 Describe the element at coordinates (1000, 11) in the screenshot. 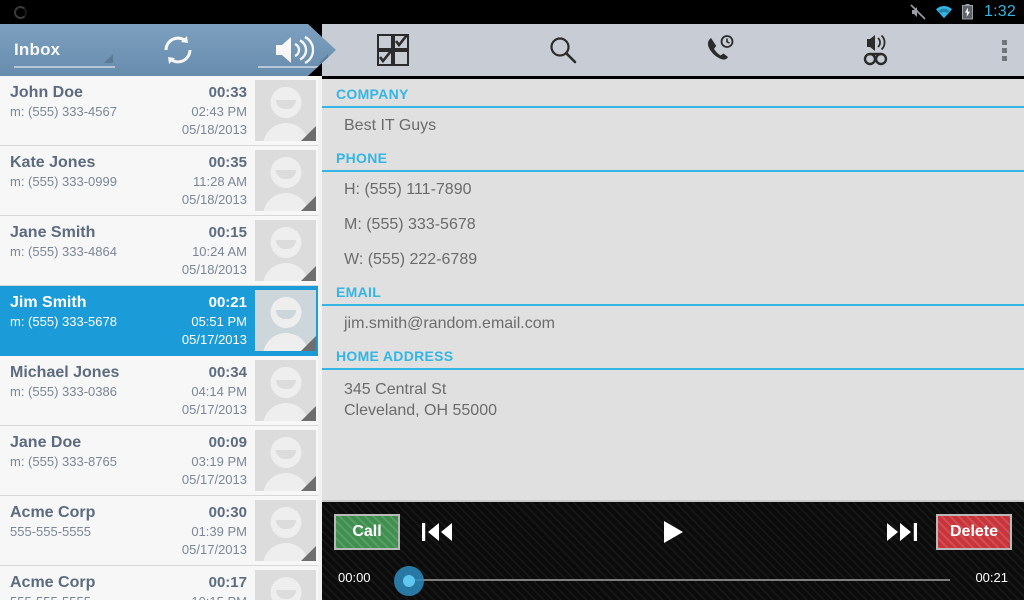

I see `status-clock: 1:32` at that location.